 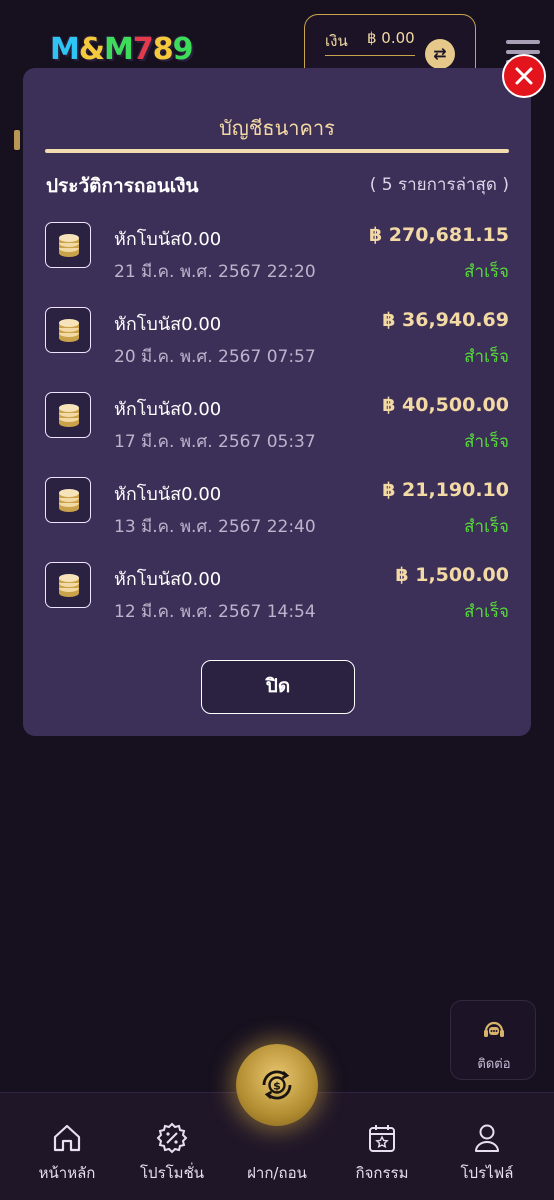 What do you see at coordinates (215, 357) in the screenshot?
I see `transaction-date: 20 มี.ค. พ.ศ. 2567 07:57` at bounding box center [215, 357].